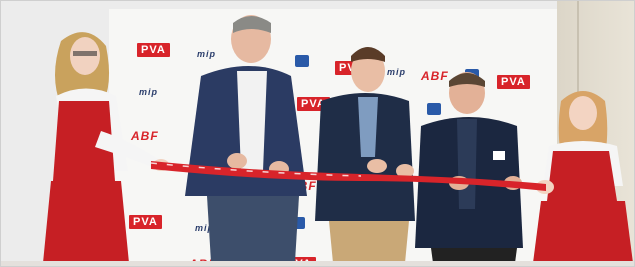 This screenshot has width=635, height=267. Describe the element at coordinates (583, 177) in the screenshot. I see `hostess-right` at that location.